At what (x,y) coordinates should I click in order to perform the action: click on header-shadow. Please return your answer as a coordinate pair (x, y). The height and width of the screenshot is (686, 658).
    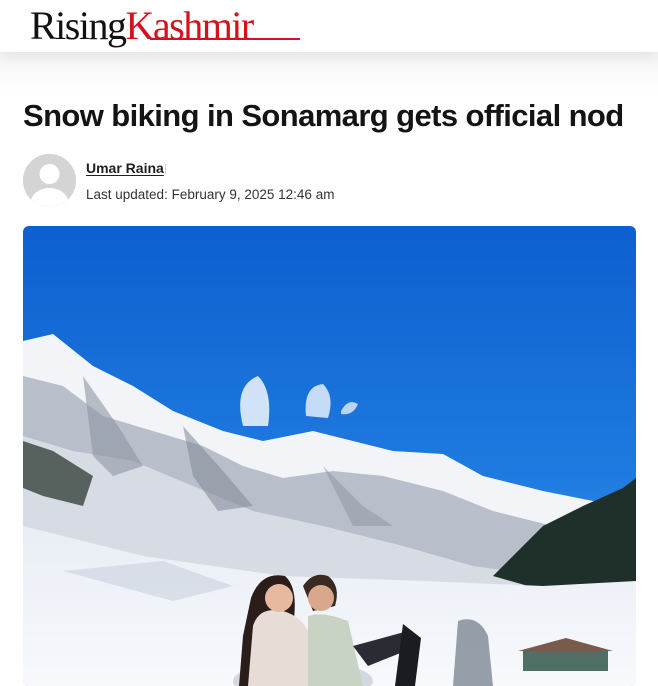
    Looking at the image, I should click on (329, 72).